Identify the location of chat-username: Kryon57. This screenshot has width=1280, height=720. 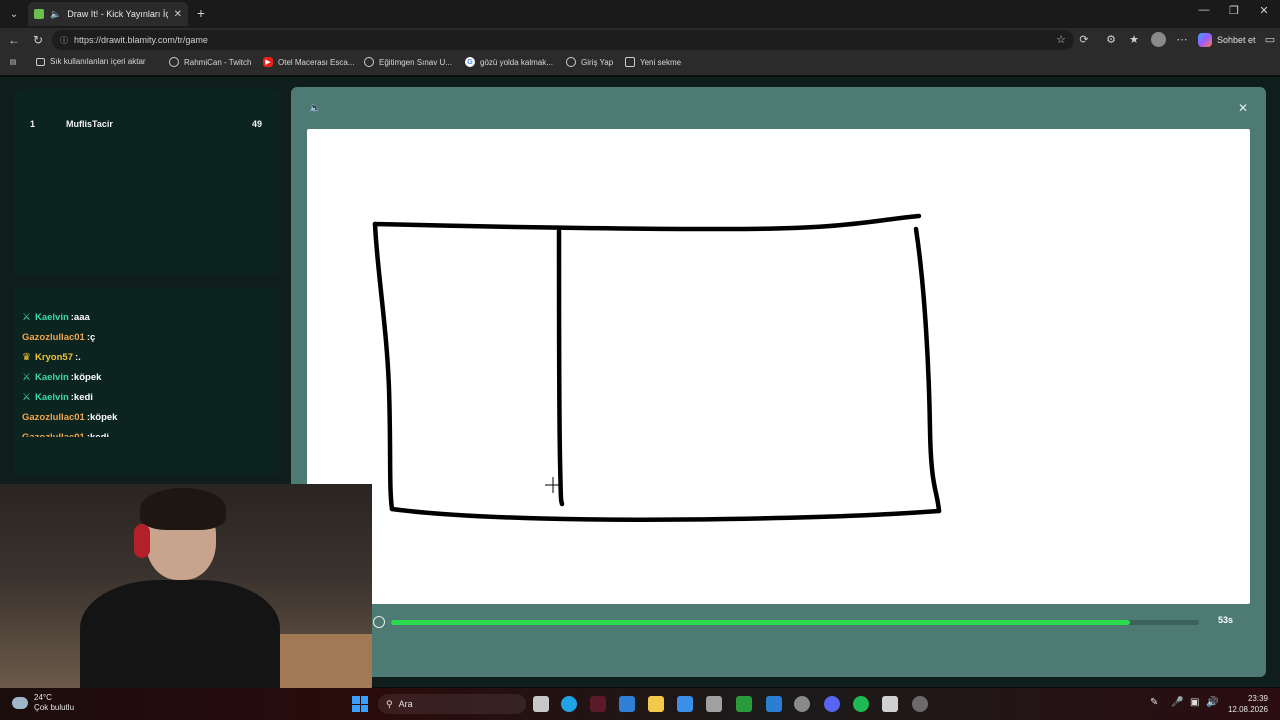
(54, 357).